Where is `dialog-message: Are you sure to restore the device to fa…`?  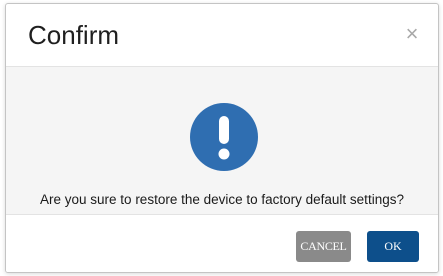 dialog-message: Are you sure to restore the device to fa… is located at coordinates (222, 199).